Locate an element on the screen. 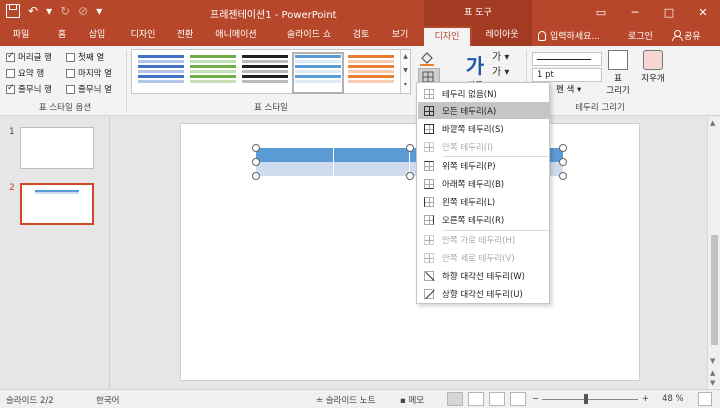  redo-icon: ↻ is located at coordinates (65, 11).